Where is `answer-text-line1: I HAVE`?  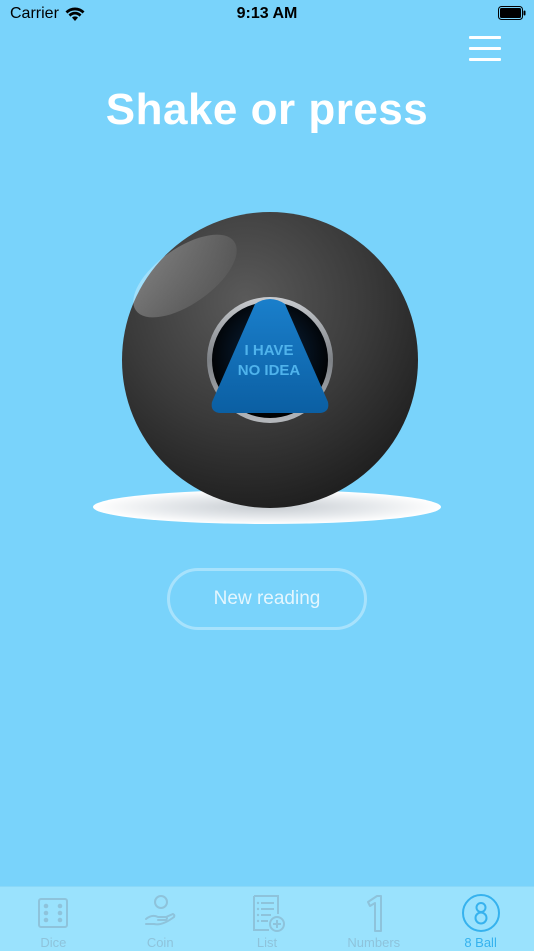
answer-text-line1: I HAVE is located at coordinates (269, 350).